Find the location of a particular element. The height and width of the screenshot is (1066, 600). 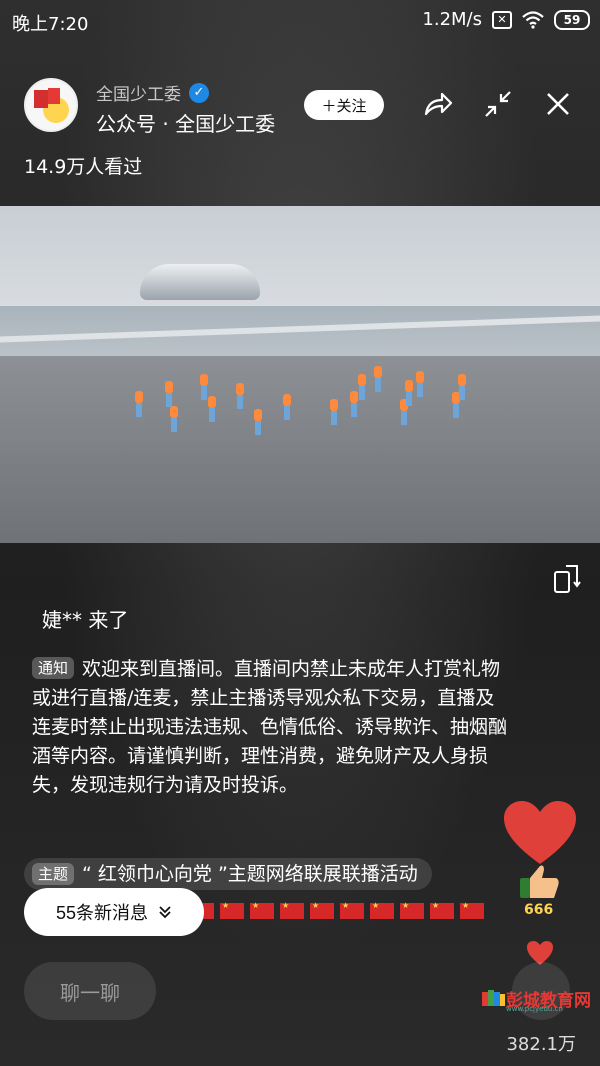

topic-text: “ 红领巾心向党 ”主题网络联展联播活动 is located at coordinates (250, 874).